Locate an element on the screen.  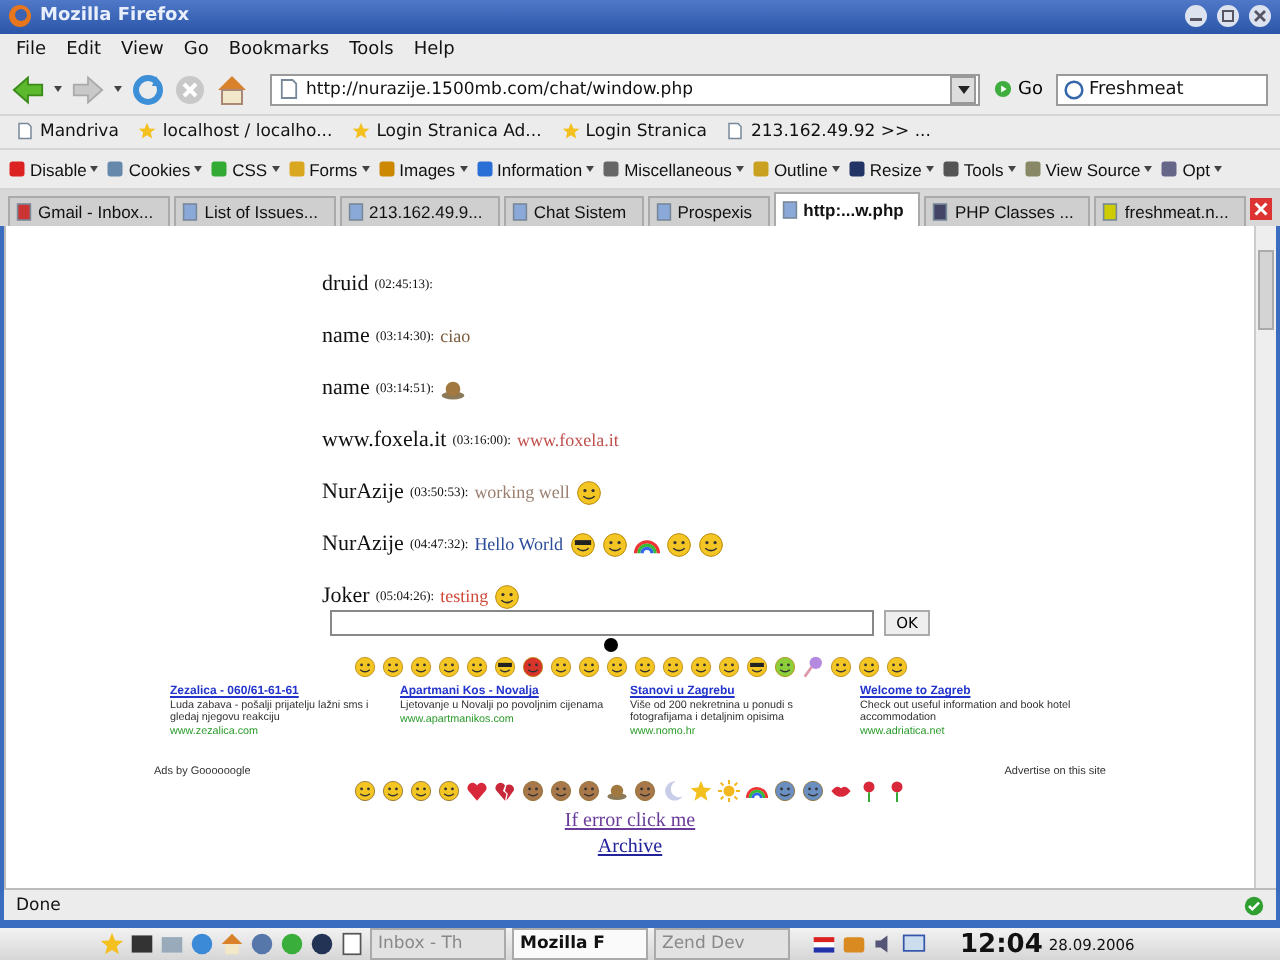
toolbar-menu-button: Cookies is located at coordinates (154, 169).